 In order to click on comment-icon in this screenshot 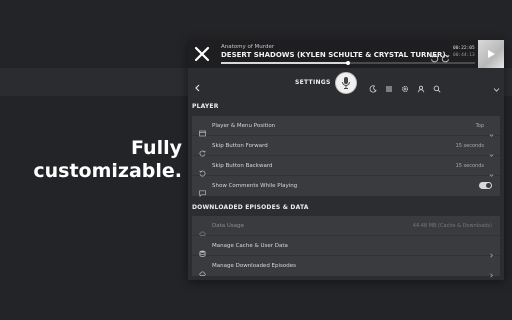, I will do `click(202, 191)`.